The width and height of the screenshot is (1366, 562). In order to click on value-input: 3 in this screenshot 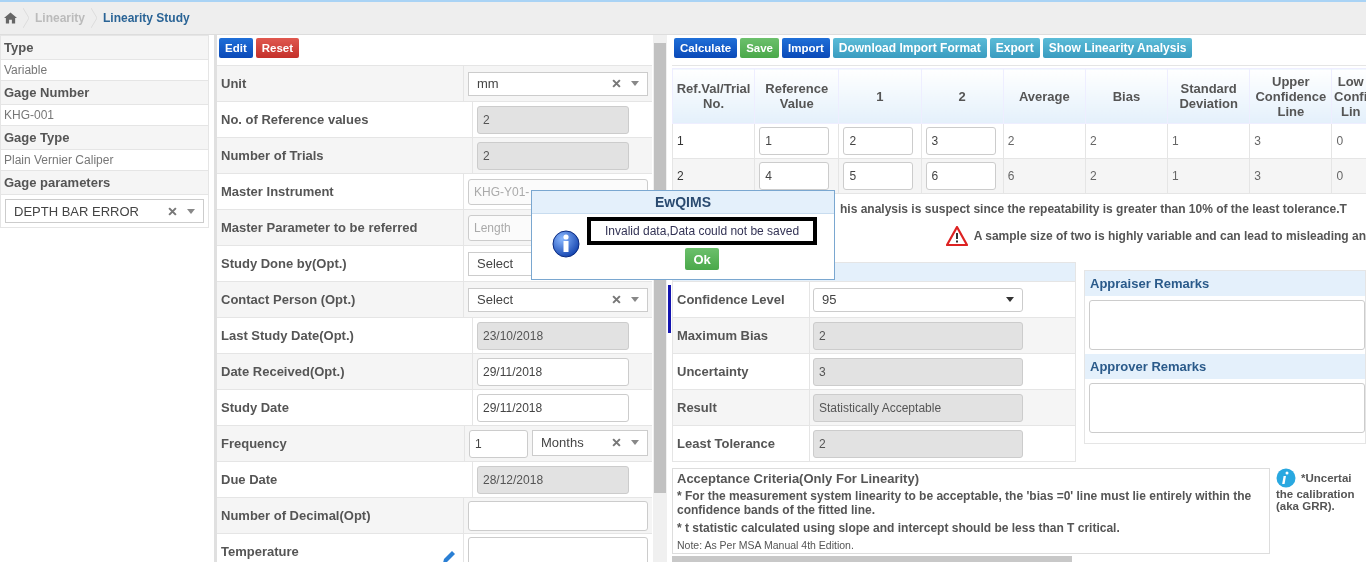, I will do `click(960, 141)`.